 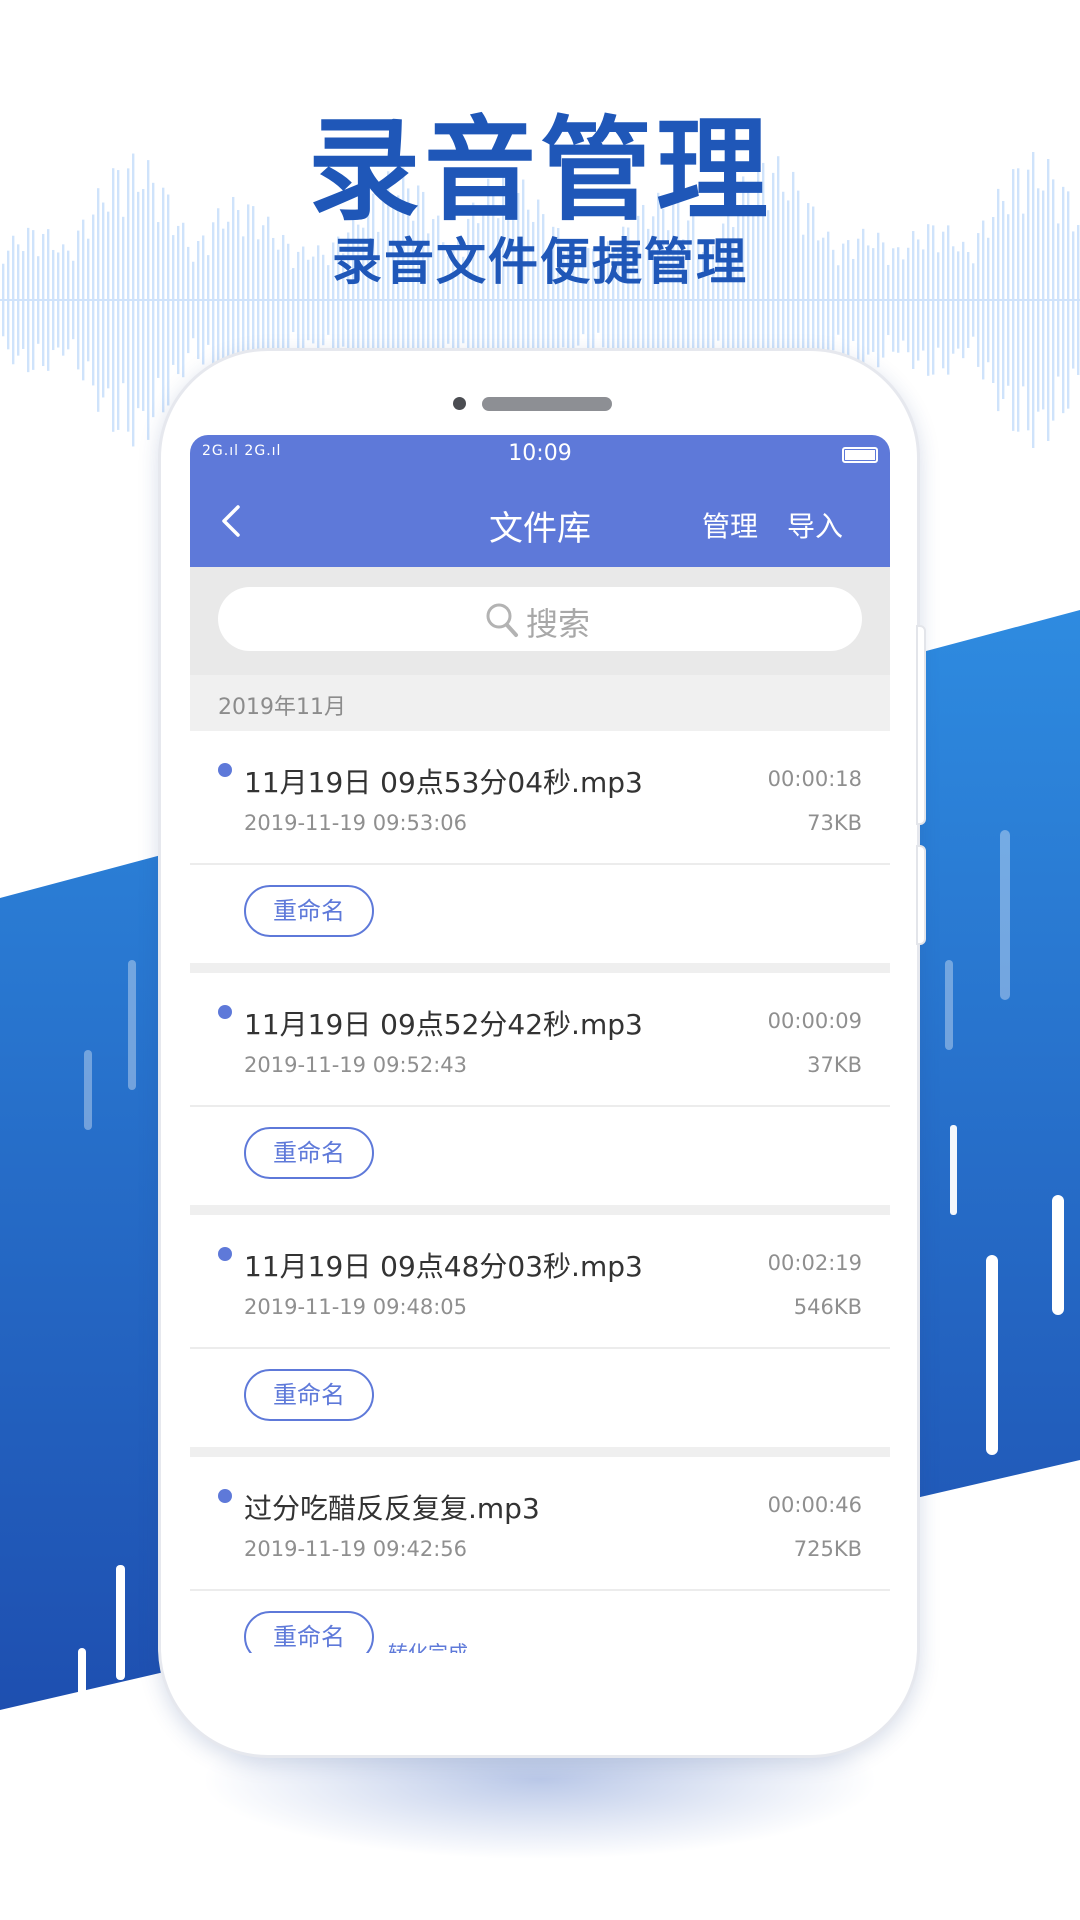 I want to click on phone-camera, so click(x=459, y=403).